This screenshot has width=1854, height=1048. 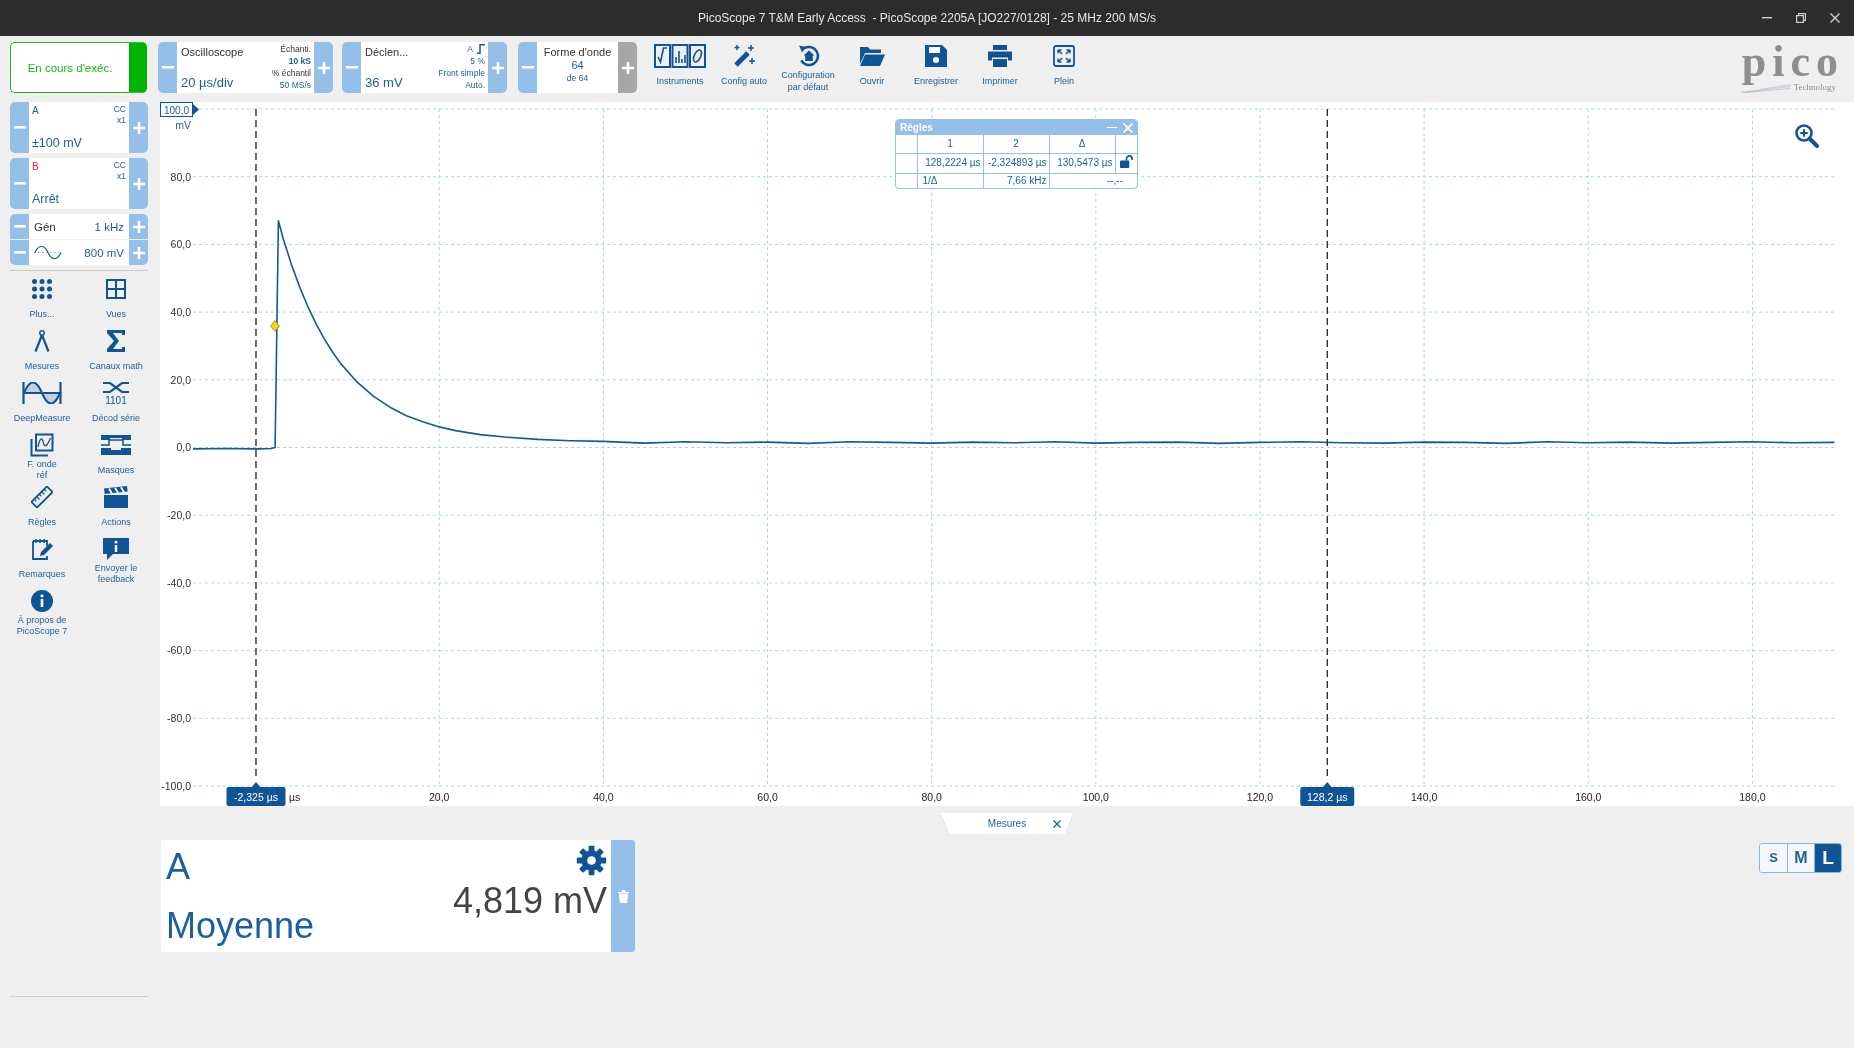 What do you see at coordinates (275, 325) in the screenshot?
I see `trigger-marker-icon` at bounding box center [275, 325].